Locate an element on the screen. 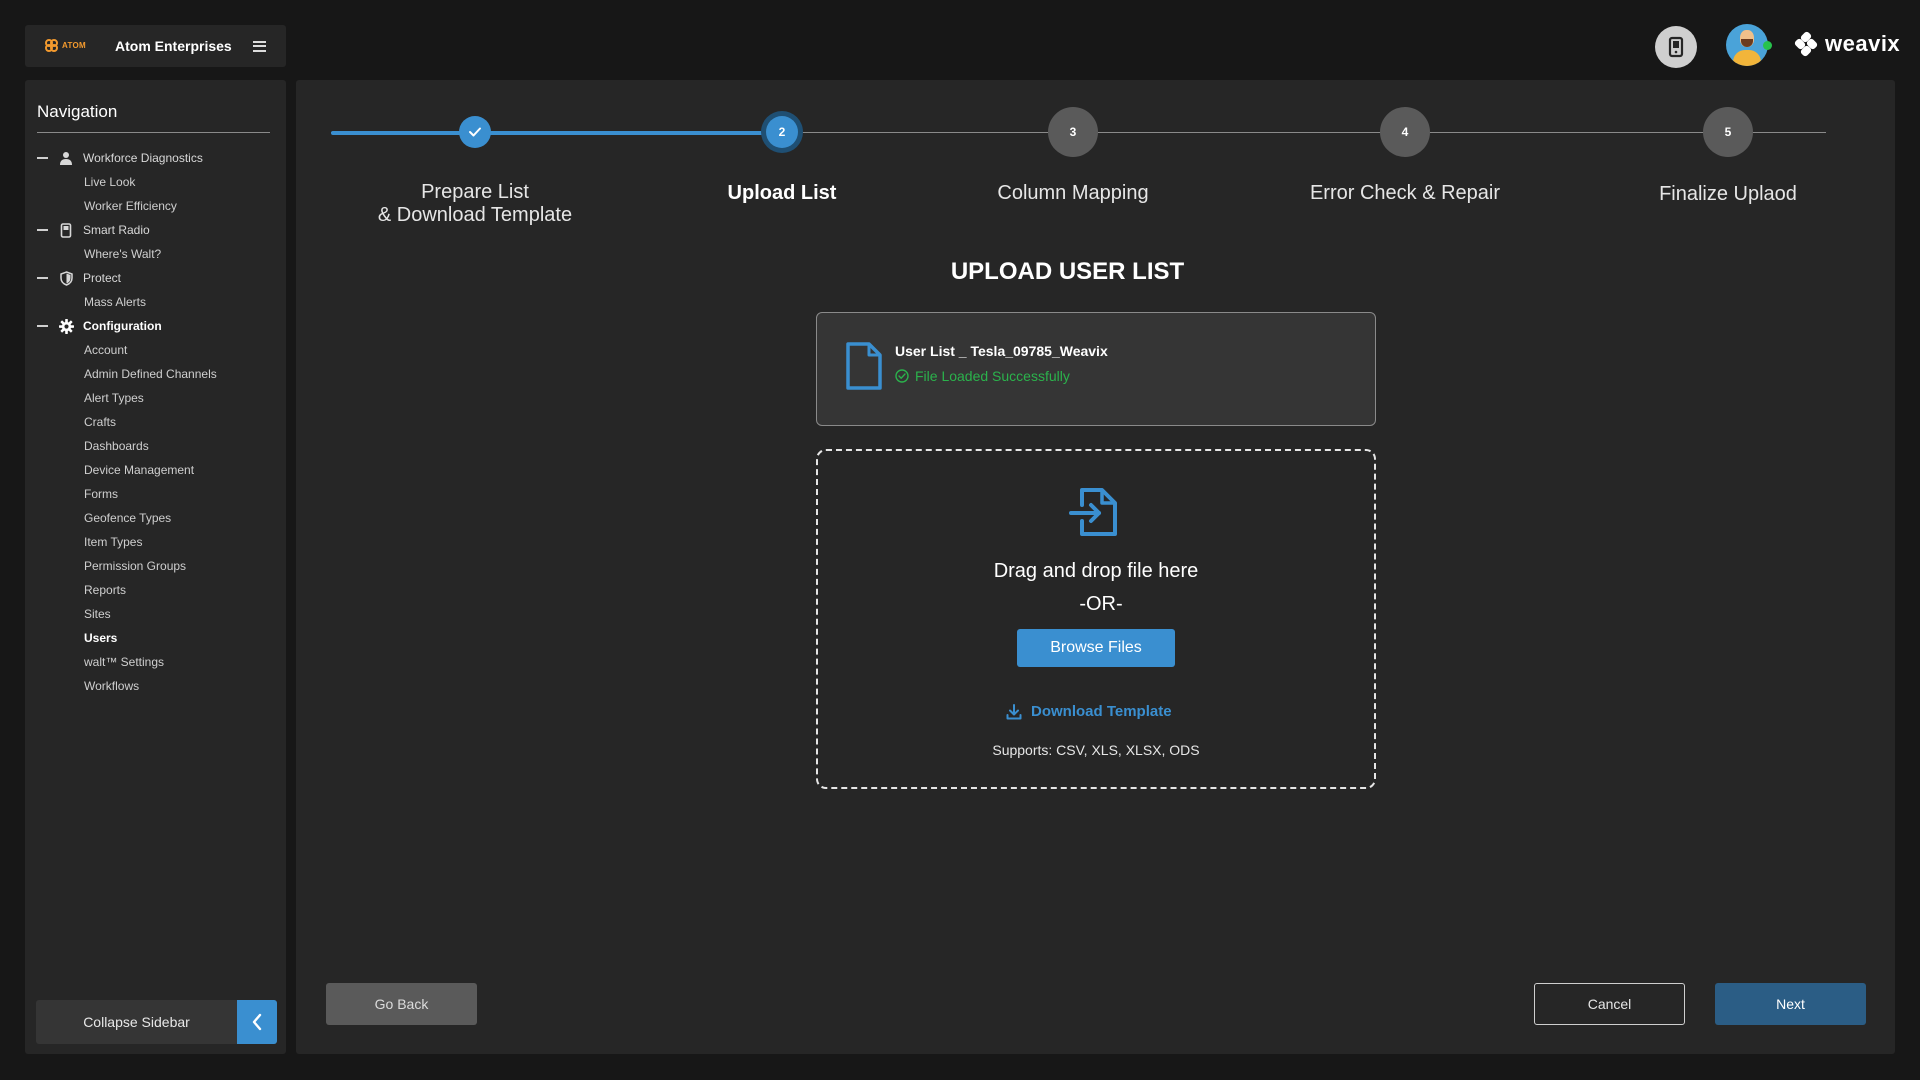 Image resolution: width=1920 pixels, height=1080 pixels. nav-group-label: Configuration is located at coordinates (122, 326).